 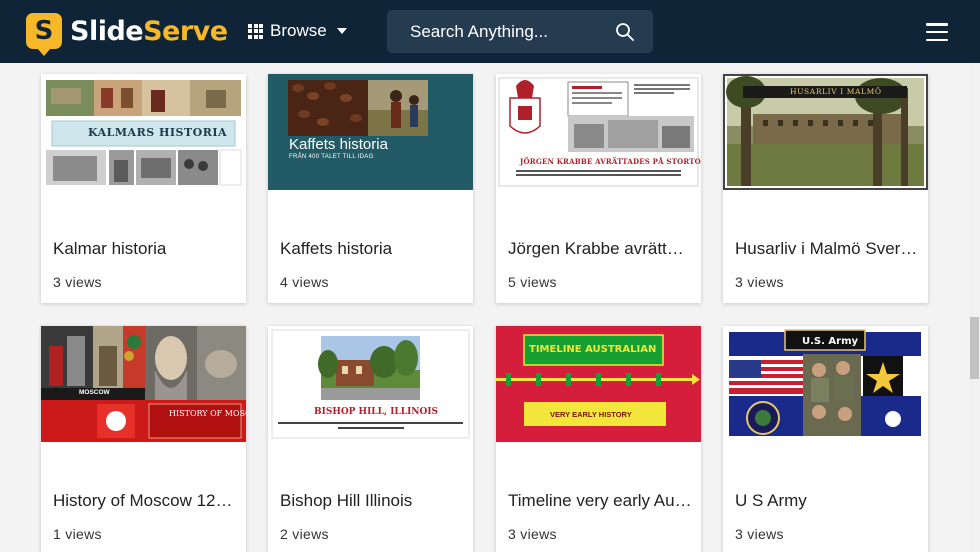 I want to click on search-box, so click(x=520, y=31).